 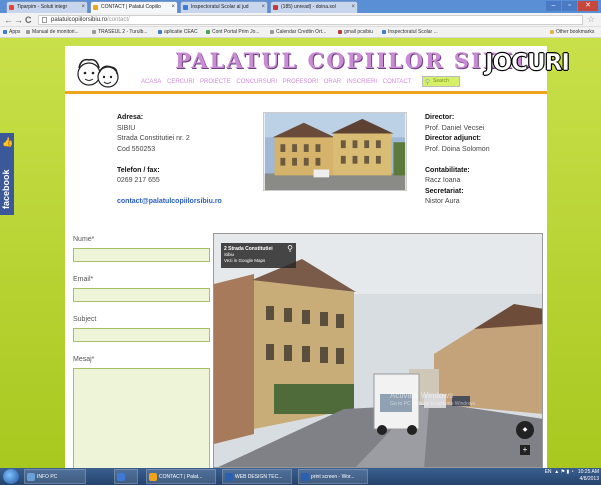 What do you see at coordinates (84, 239) in the screenshot?
I see `name-label: Nume*` at bounding box center [84, 239].